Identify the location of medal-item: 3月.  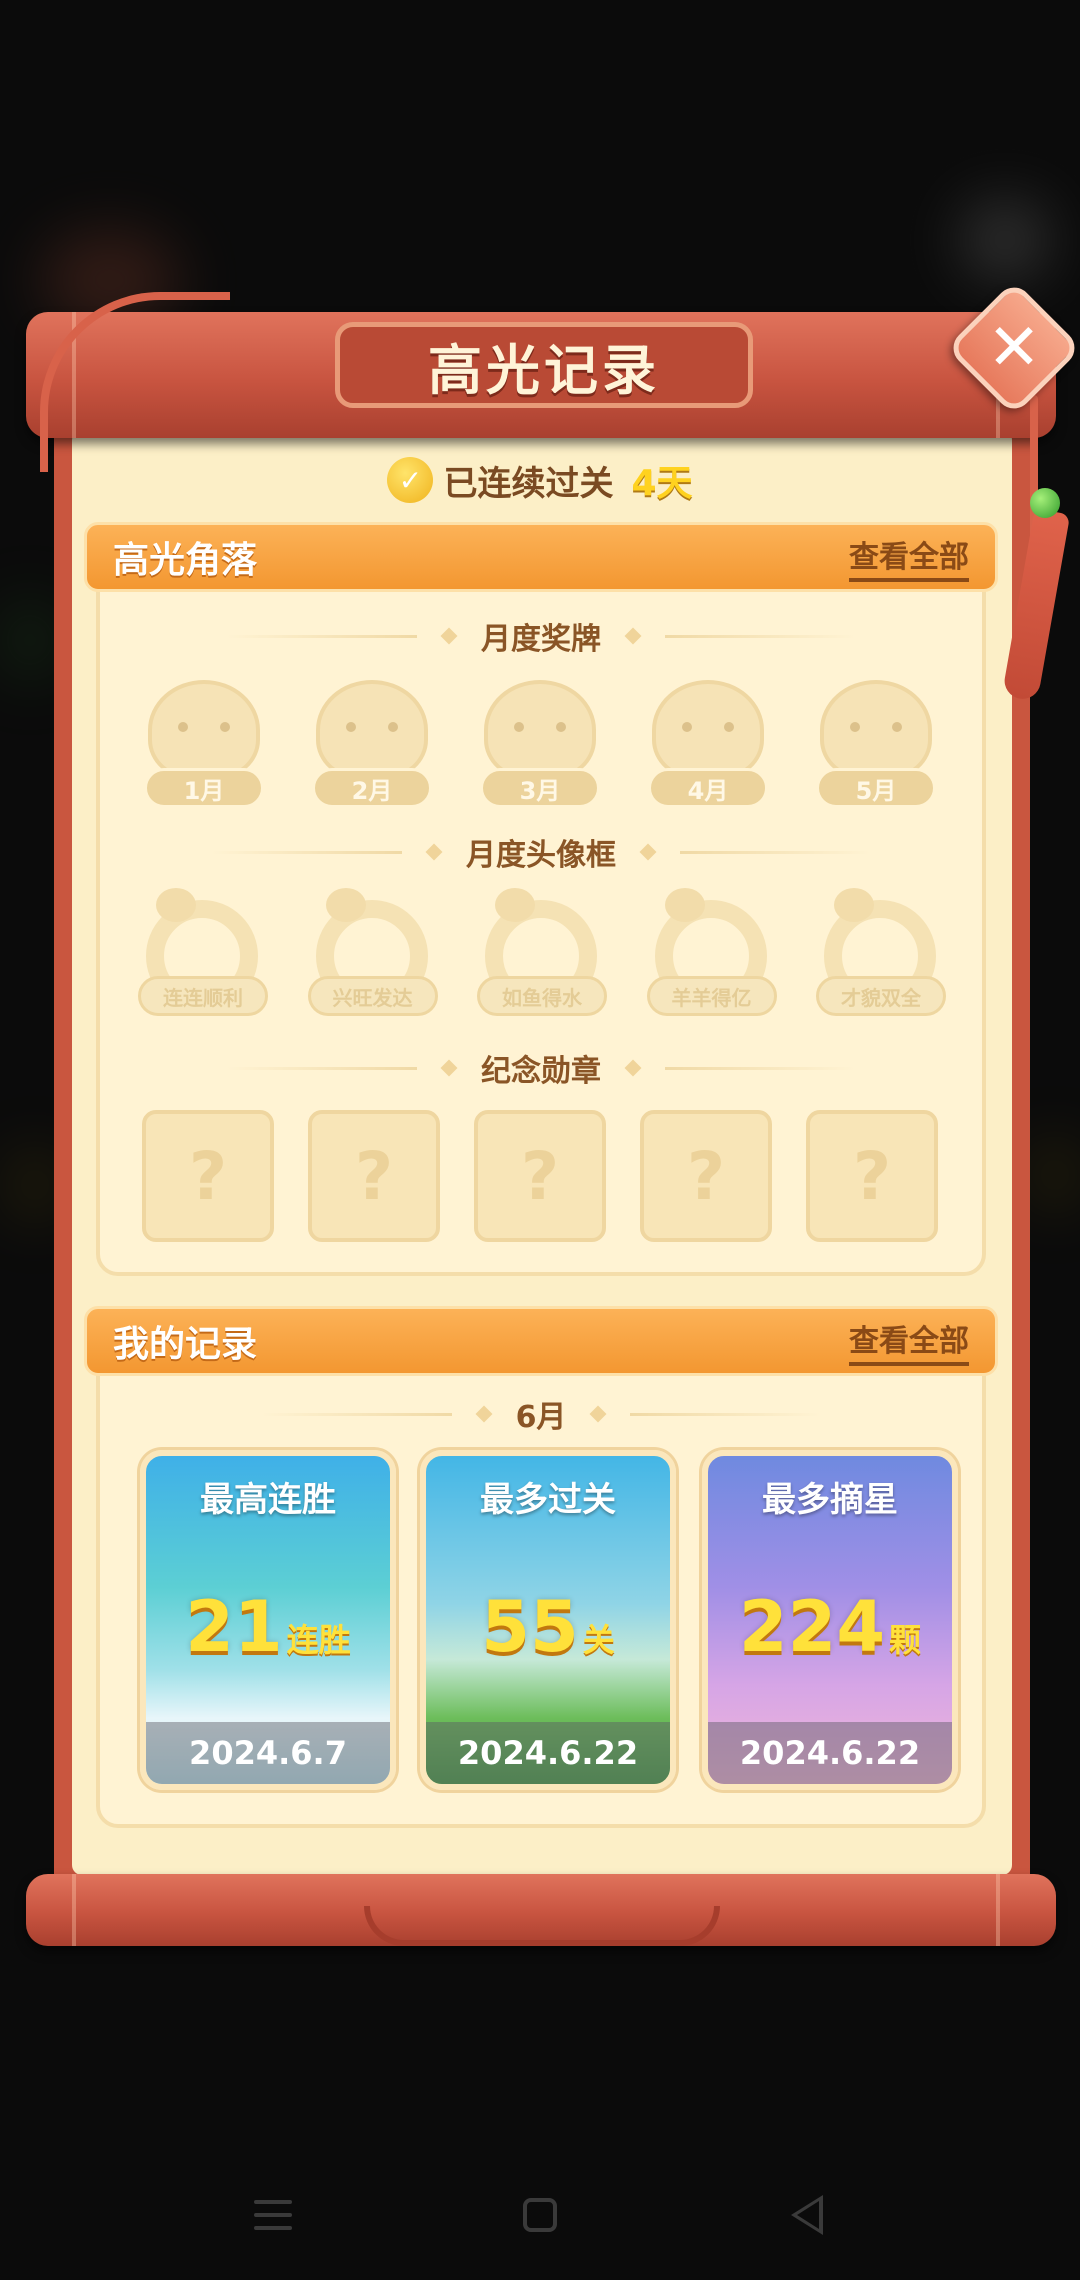
(540, 744).